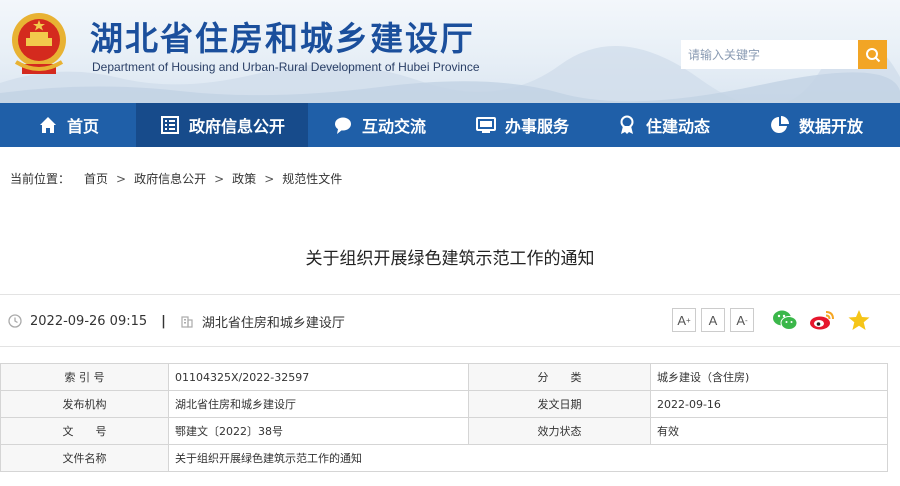  What do you see at coordinates (393, 126) in the screenshot?
I see `nav-label: 互动交流` at bounding box center [393, 126].